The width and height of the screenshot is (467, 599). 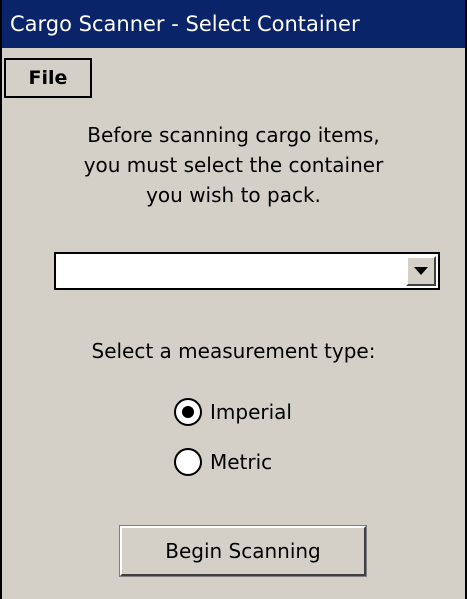 What do you see at coordinates (232, 271) in the screenshot?
I see `container-select-value` at bounding box center [232, 271].